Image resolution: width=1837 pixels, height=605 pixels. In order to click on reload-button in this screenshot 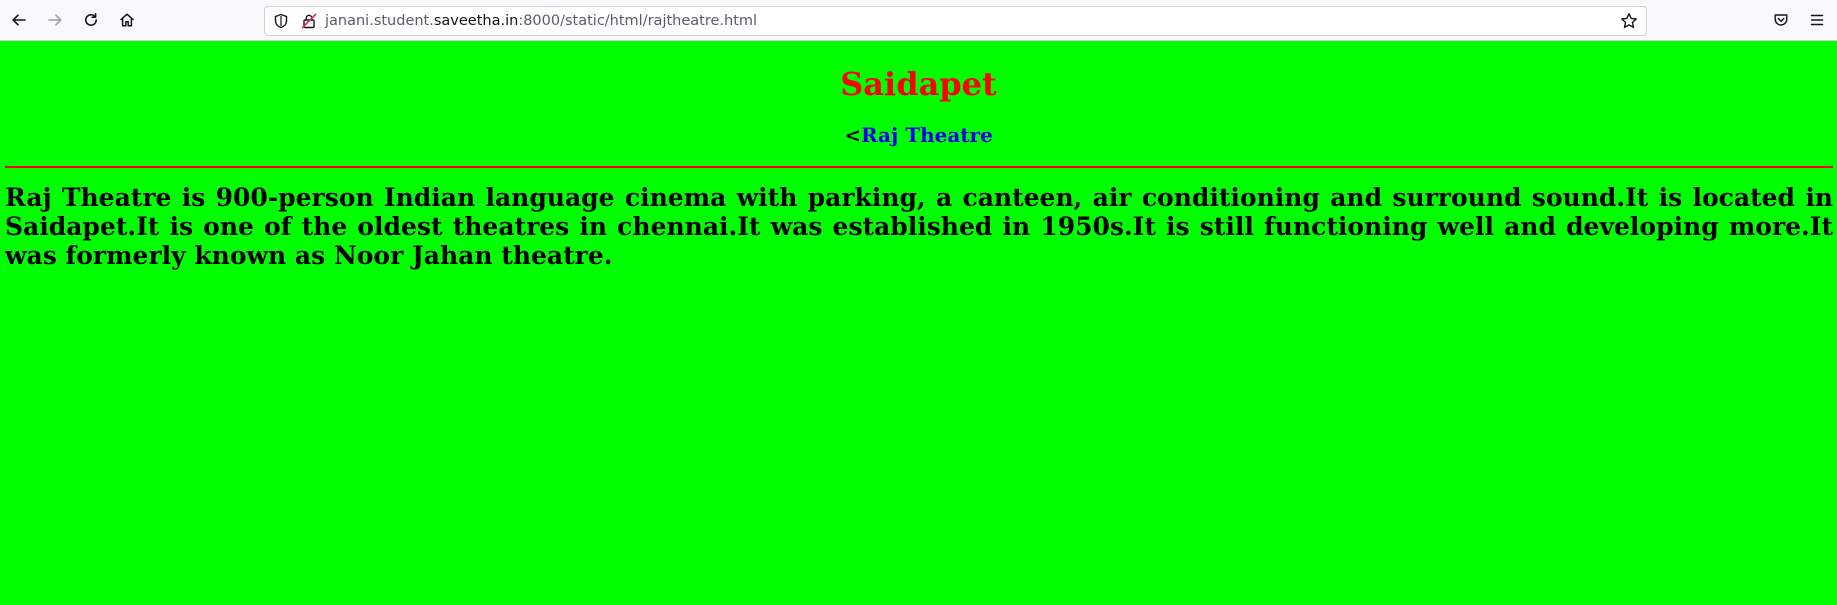, I will do `click(91, 20)`.